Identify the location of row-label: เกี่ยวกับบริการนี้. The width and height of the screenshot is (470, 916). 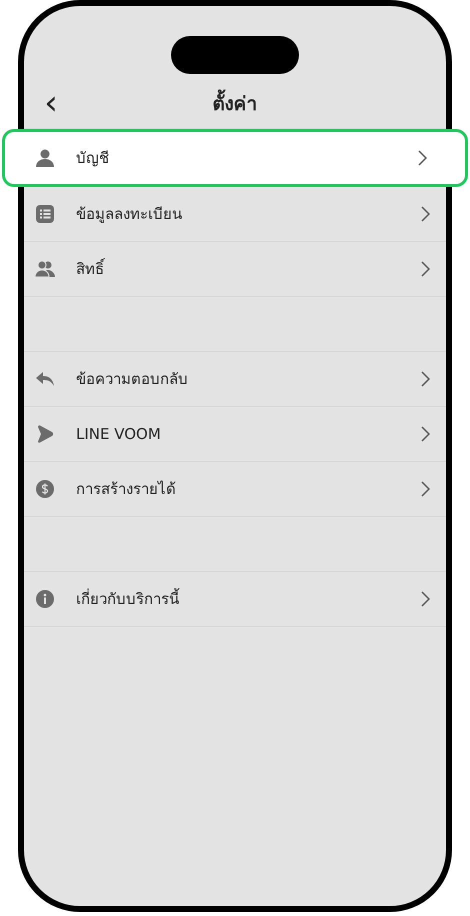
(128, 598).